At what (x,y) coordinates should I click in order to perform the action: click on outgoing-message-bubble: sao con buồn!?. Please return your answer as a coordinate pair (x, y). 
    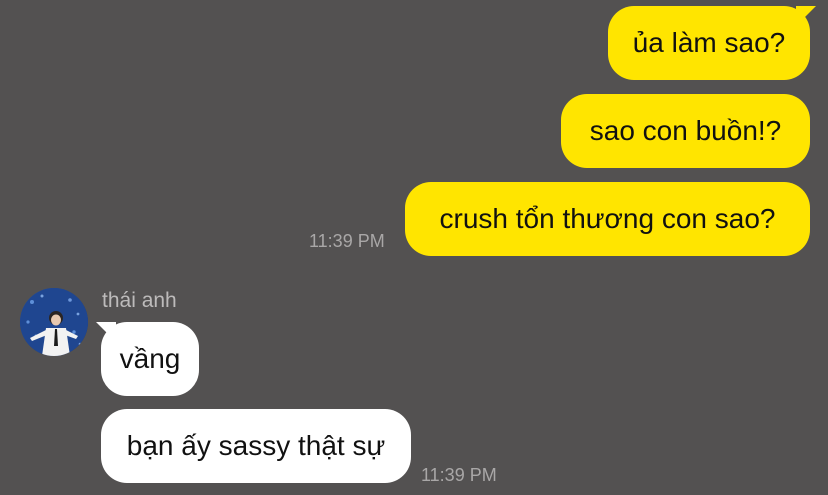
    Looking at the image, I should click on (685, 131).